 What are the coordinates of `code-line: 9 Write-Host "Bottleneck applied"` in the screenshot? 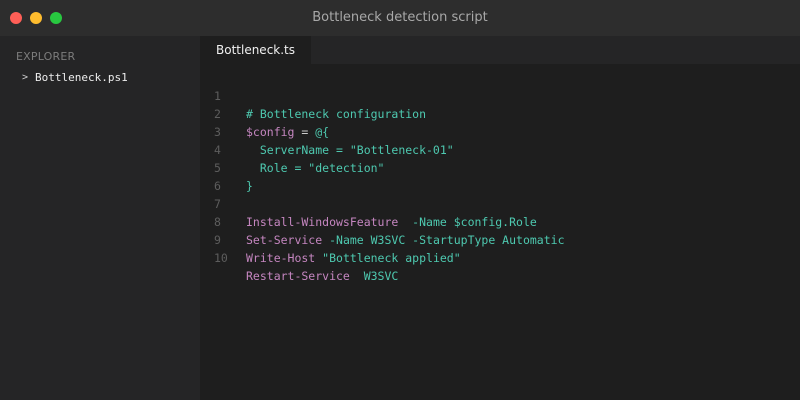 It's located at (500, 239).